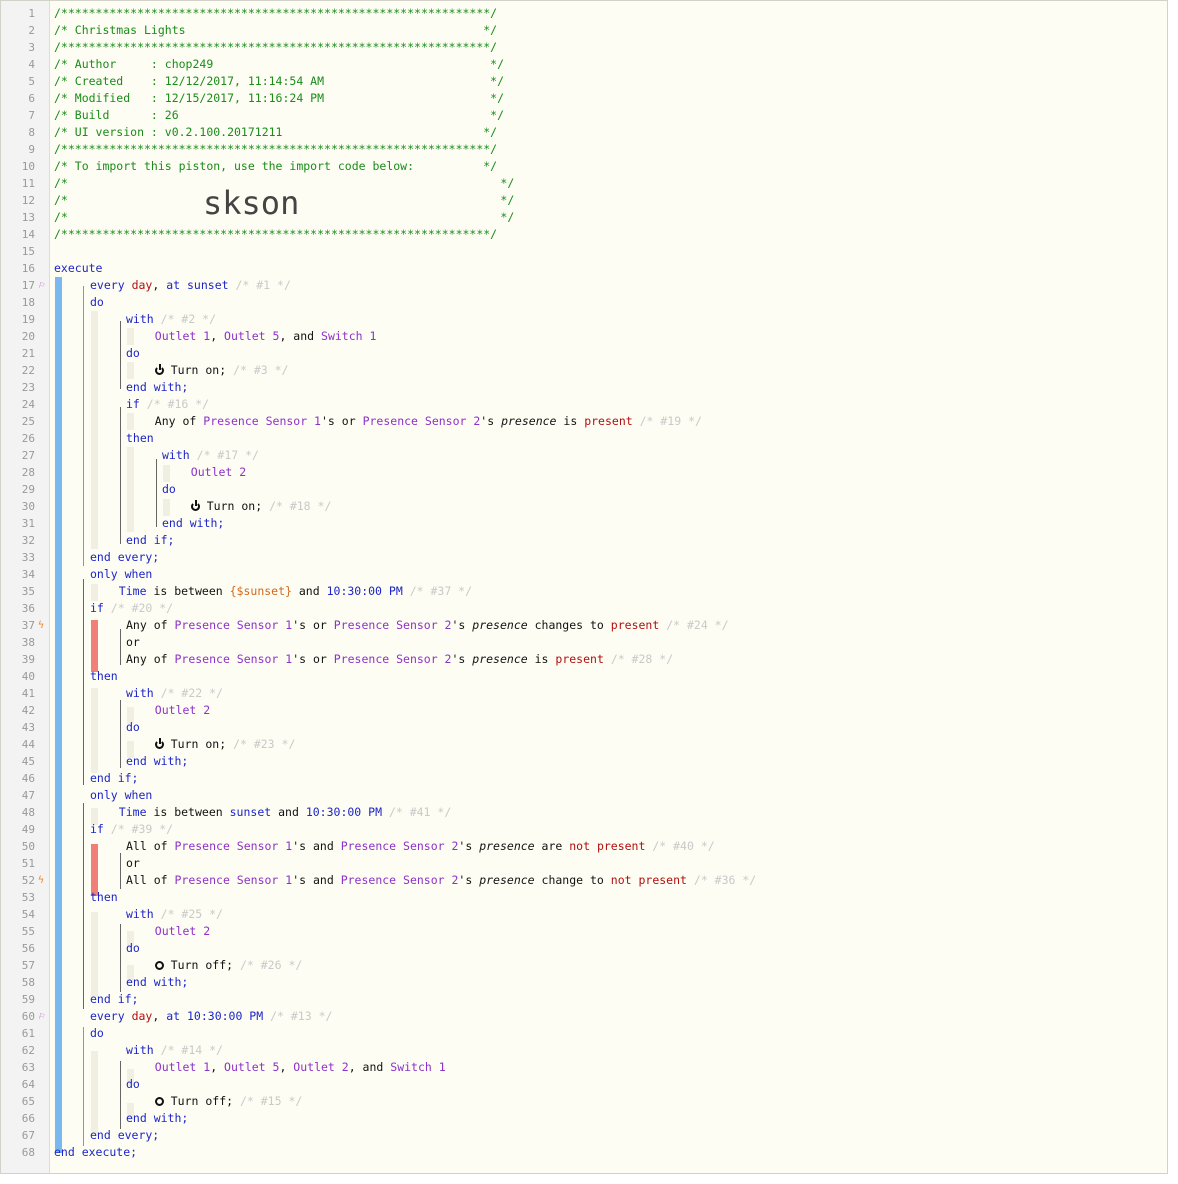  I want to click on end-execute-line: end execute;, so click(95, 1152).